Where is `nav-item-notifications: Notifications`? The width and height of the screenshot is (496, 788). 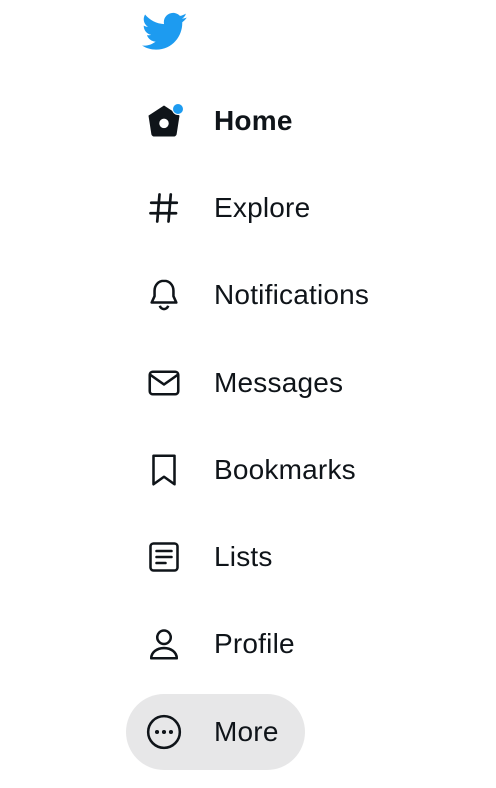
nav-item-notifications: Notifications is located at coordinates (260, 295).